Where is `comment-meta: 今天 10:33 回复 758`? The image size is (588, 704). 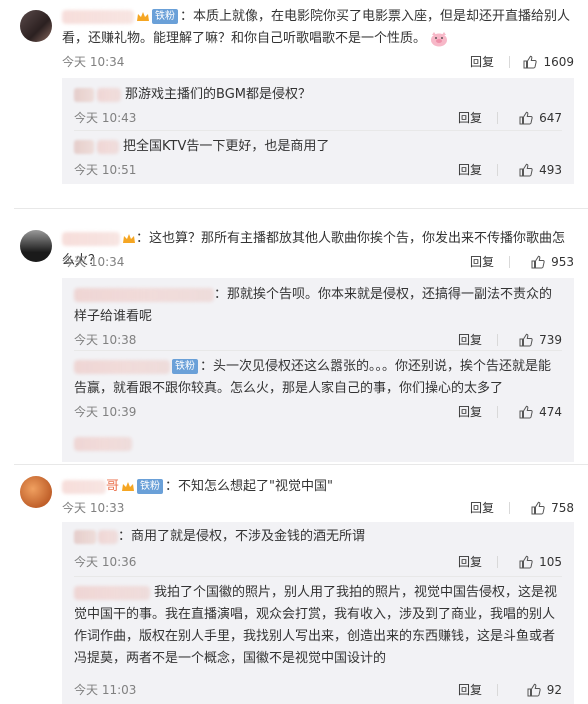 comment-meta: 今天 10:33 回复 758 is located at coordinates (318, 508).